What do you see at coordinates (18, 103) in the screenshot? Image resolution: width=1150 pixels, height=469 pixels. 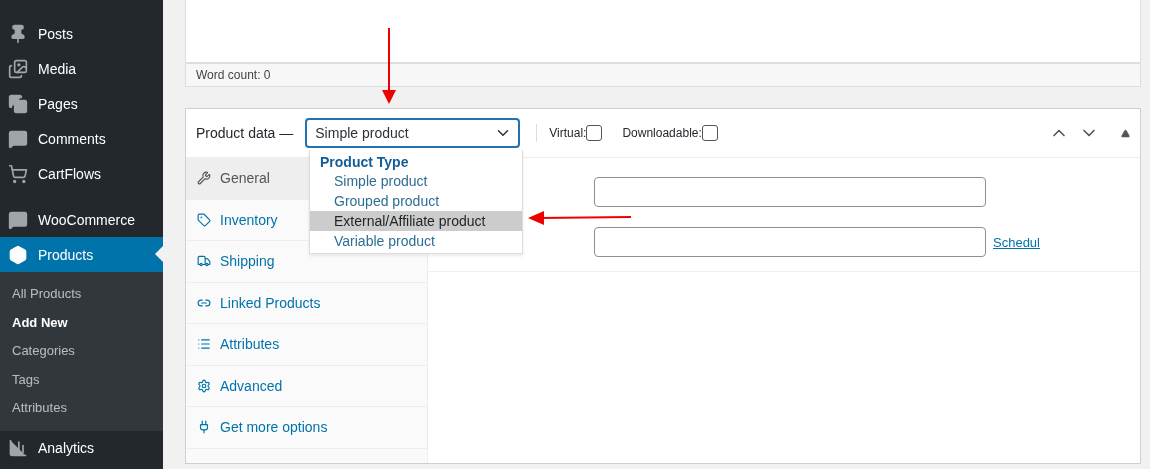 I see `pages-icon` at bounding box center [18, 103].